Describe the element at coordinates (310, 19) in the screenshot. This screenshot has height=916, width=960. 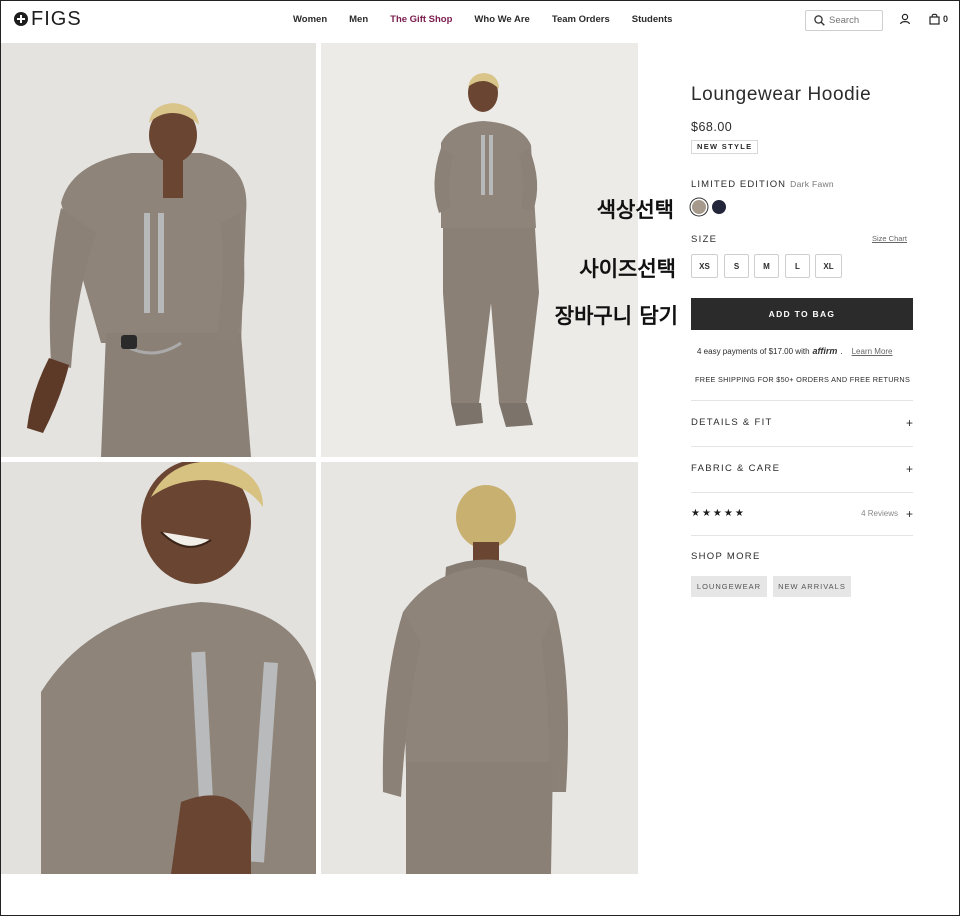
I see `nav-women: Women` at that location.